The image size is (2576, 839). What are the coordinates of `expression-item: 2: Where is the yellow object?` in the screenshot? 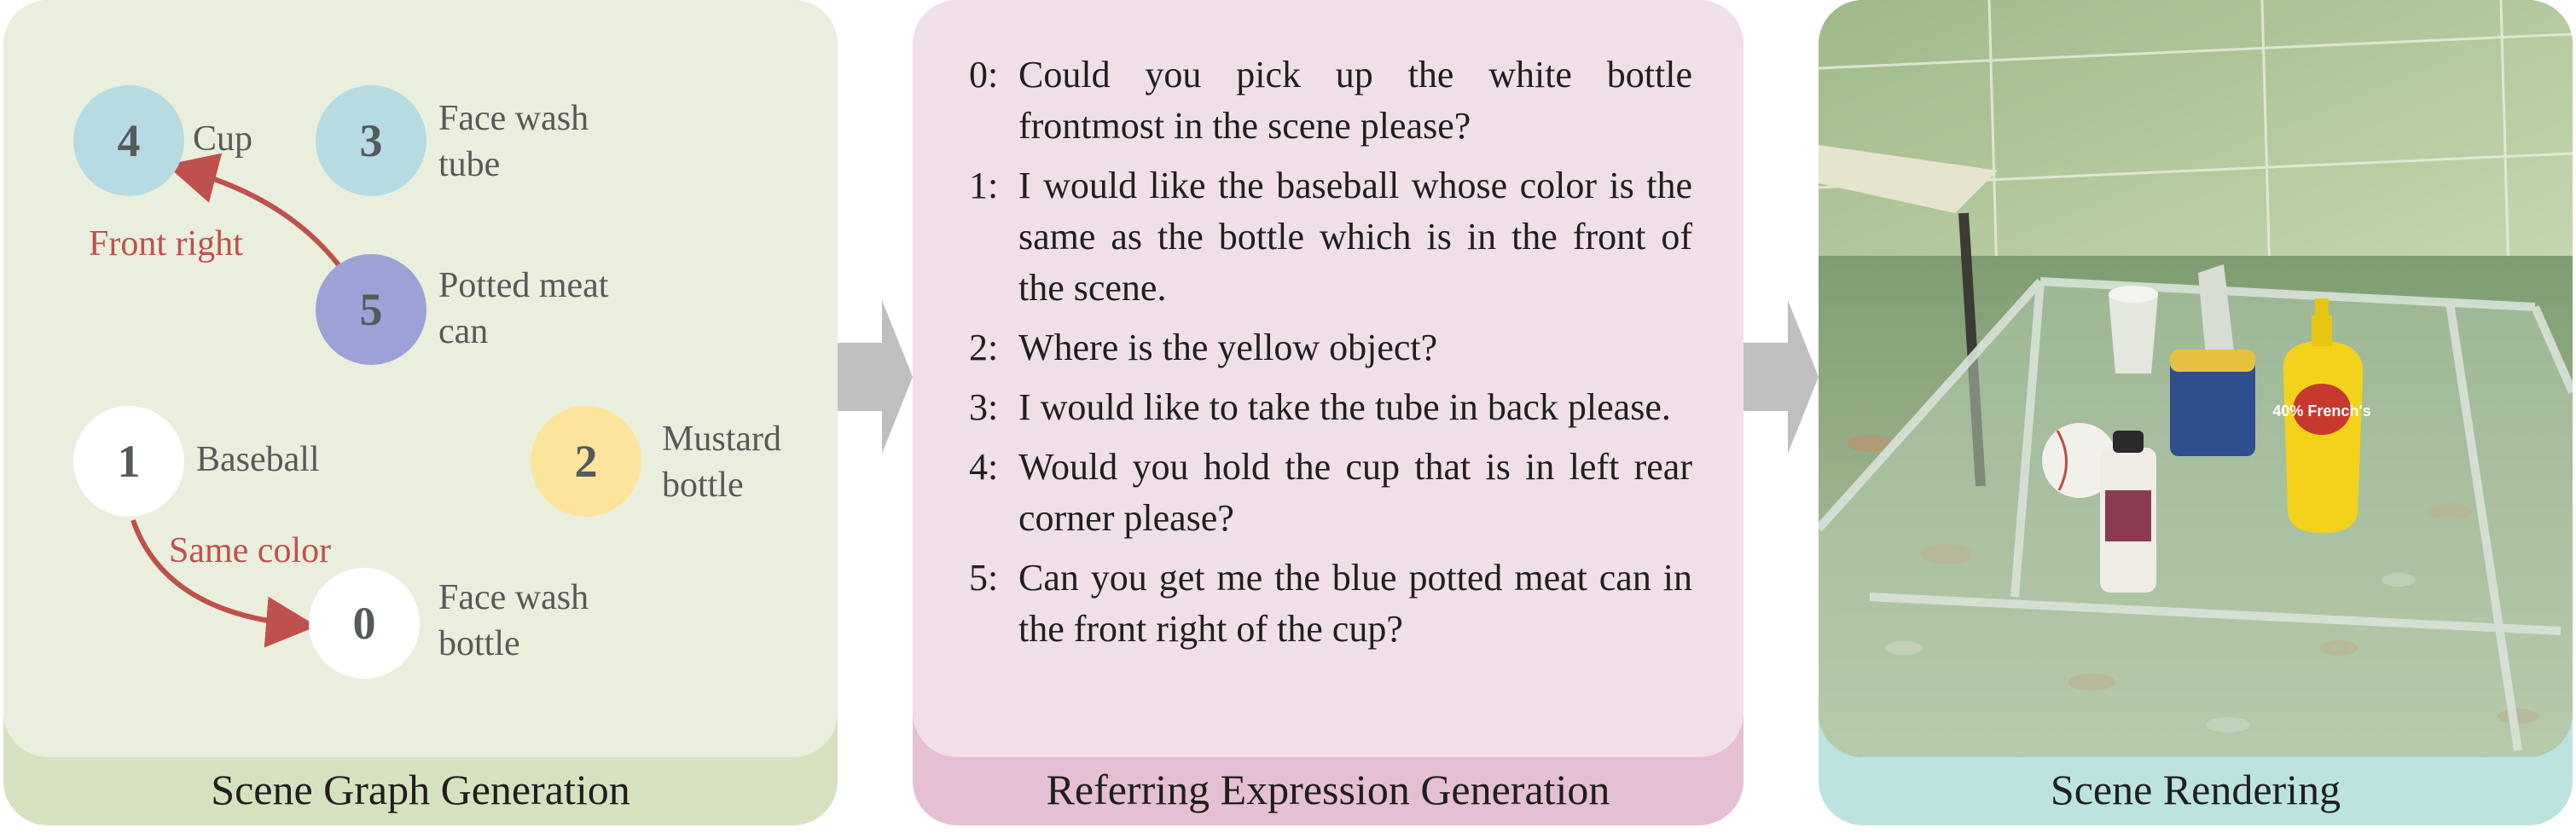 It's located at (1203, 347).